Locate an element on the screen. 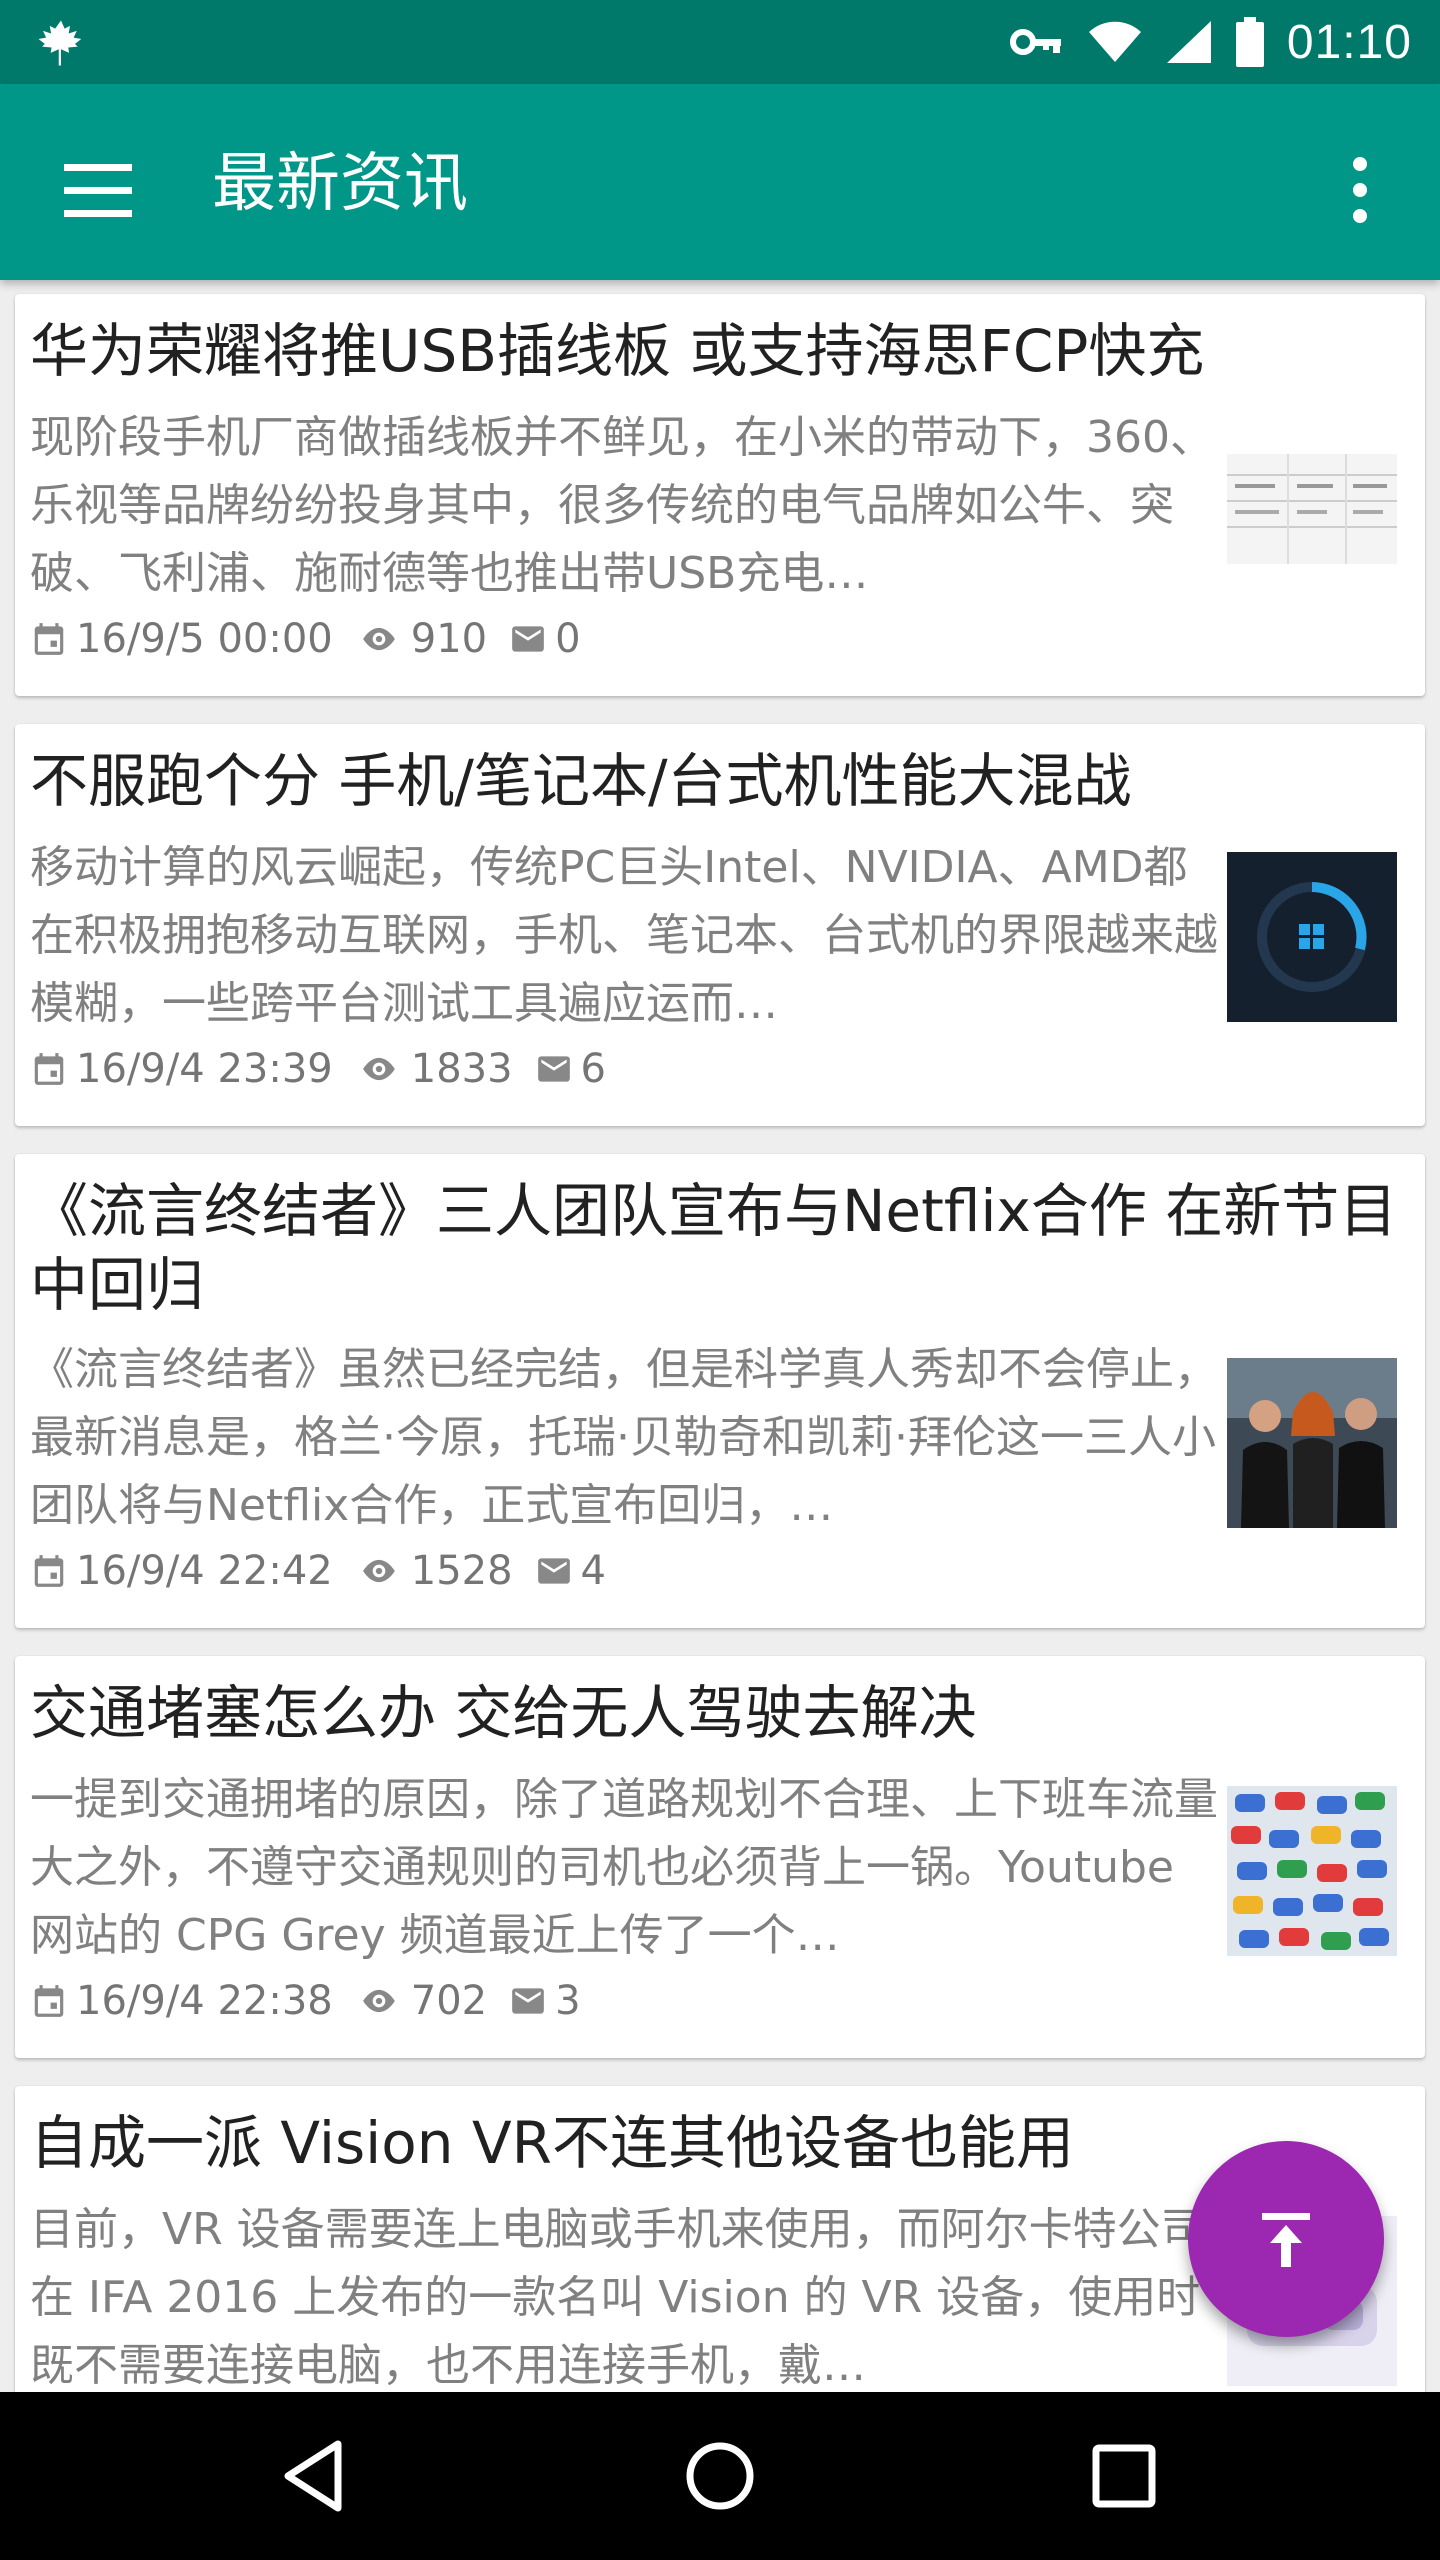 Image resolution: width=1440 pixels, height=2560 pixels. scroll-to-top-button is located at coordinates (1286, 2239).